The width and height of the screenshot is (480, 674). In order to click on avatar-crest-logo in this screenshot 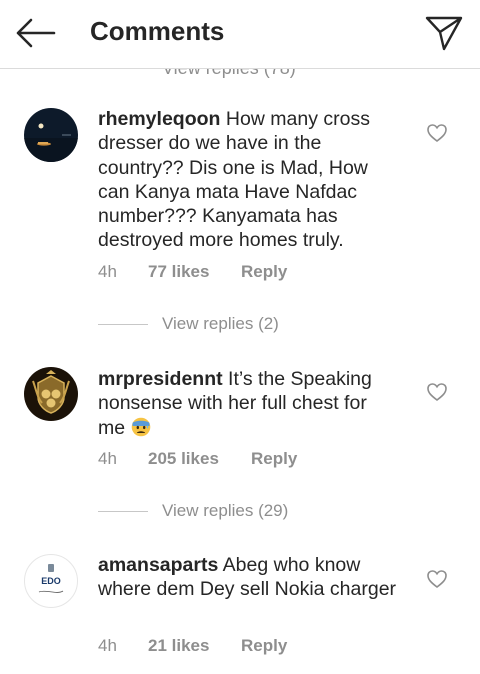, I will do `click(51, 394)`.